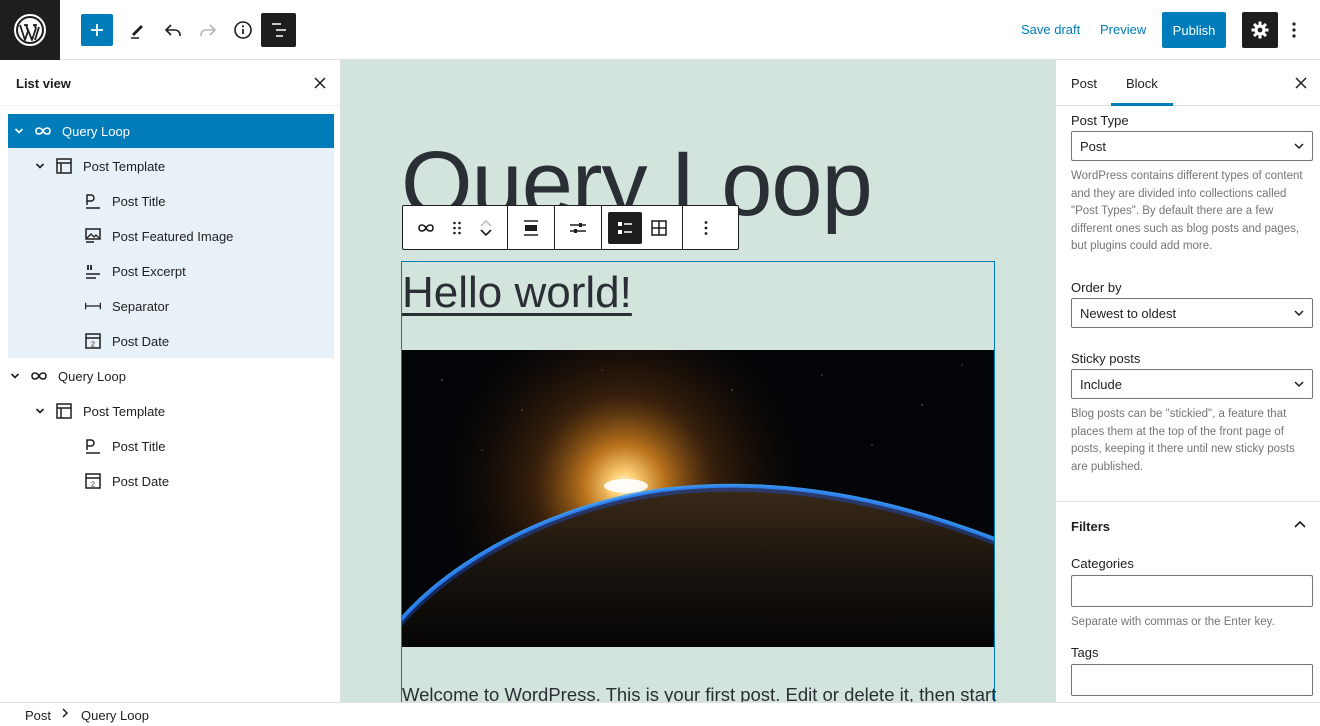  Describe the element at coordinates (1192, 313) in the screenshot. I see `order-by-select: Newest to oldest` at that location.